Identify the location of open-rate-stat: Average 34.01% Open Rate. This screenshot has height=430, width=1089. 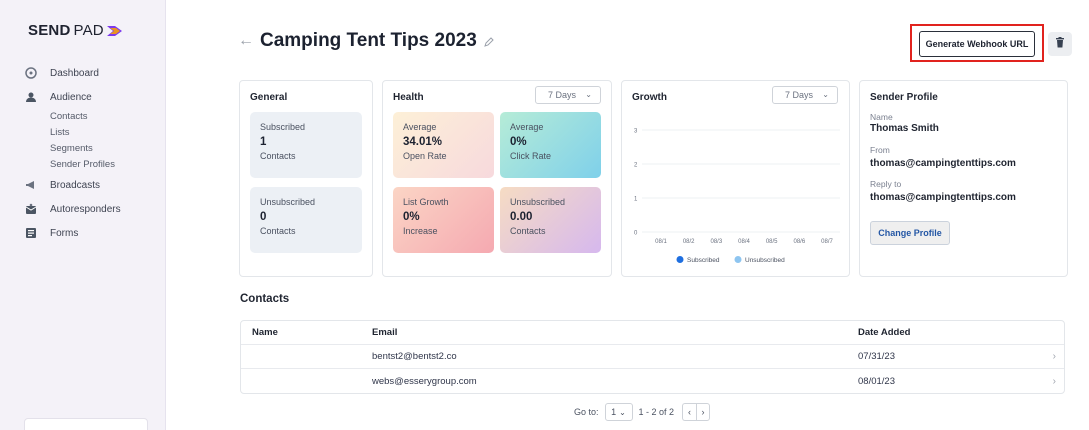
(443, 145).